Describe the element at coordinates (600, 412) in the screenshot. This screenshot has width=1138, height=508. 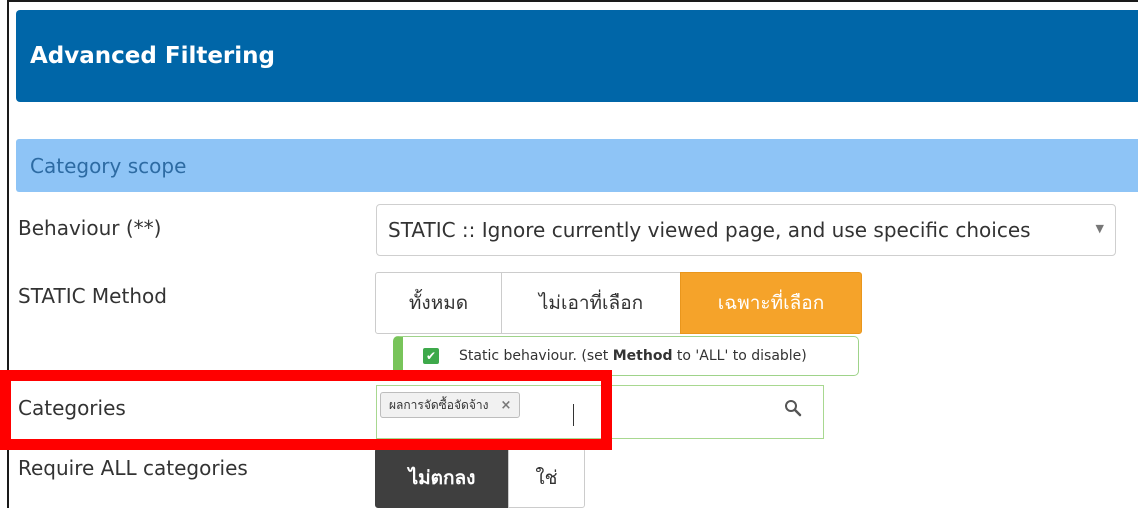
I see `categories-input: ผลการจัดซื้อจัดจ้าง ×` at that location.